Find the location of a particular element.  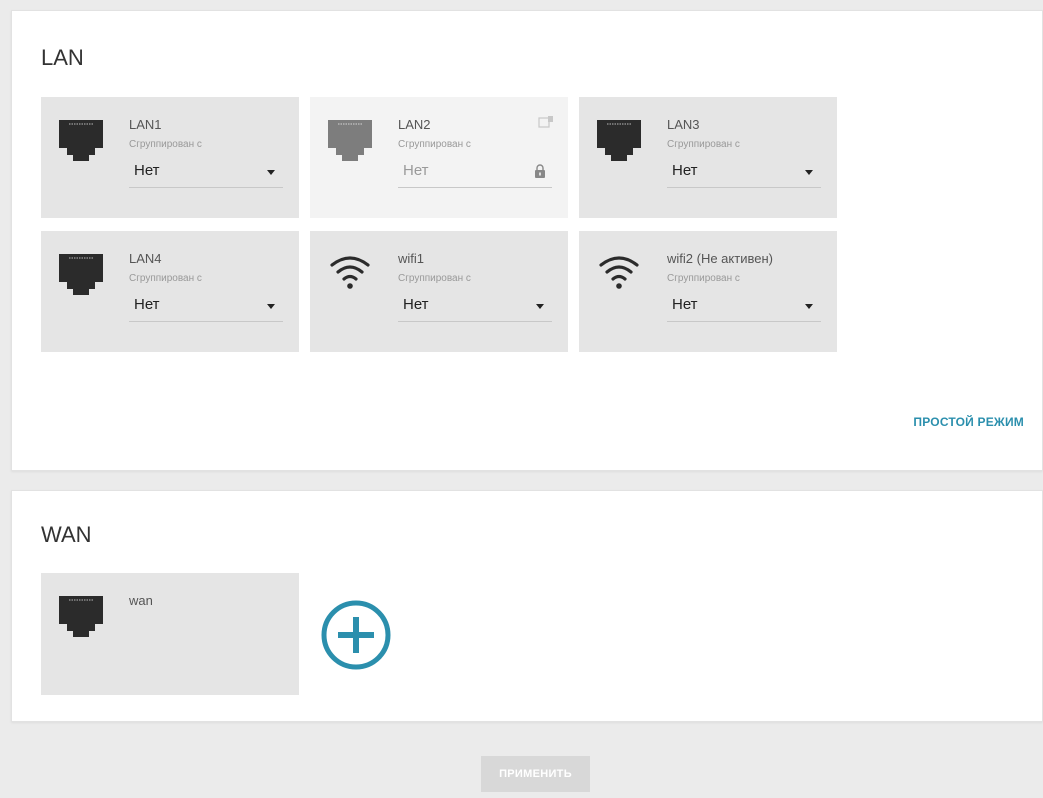

port-name: wan is located at coordinates (141, 600).